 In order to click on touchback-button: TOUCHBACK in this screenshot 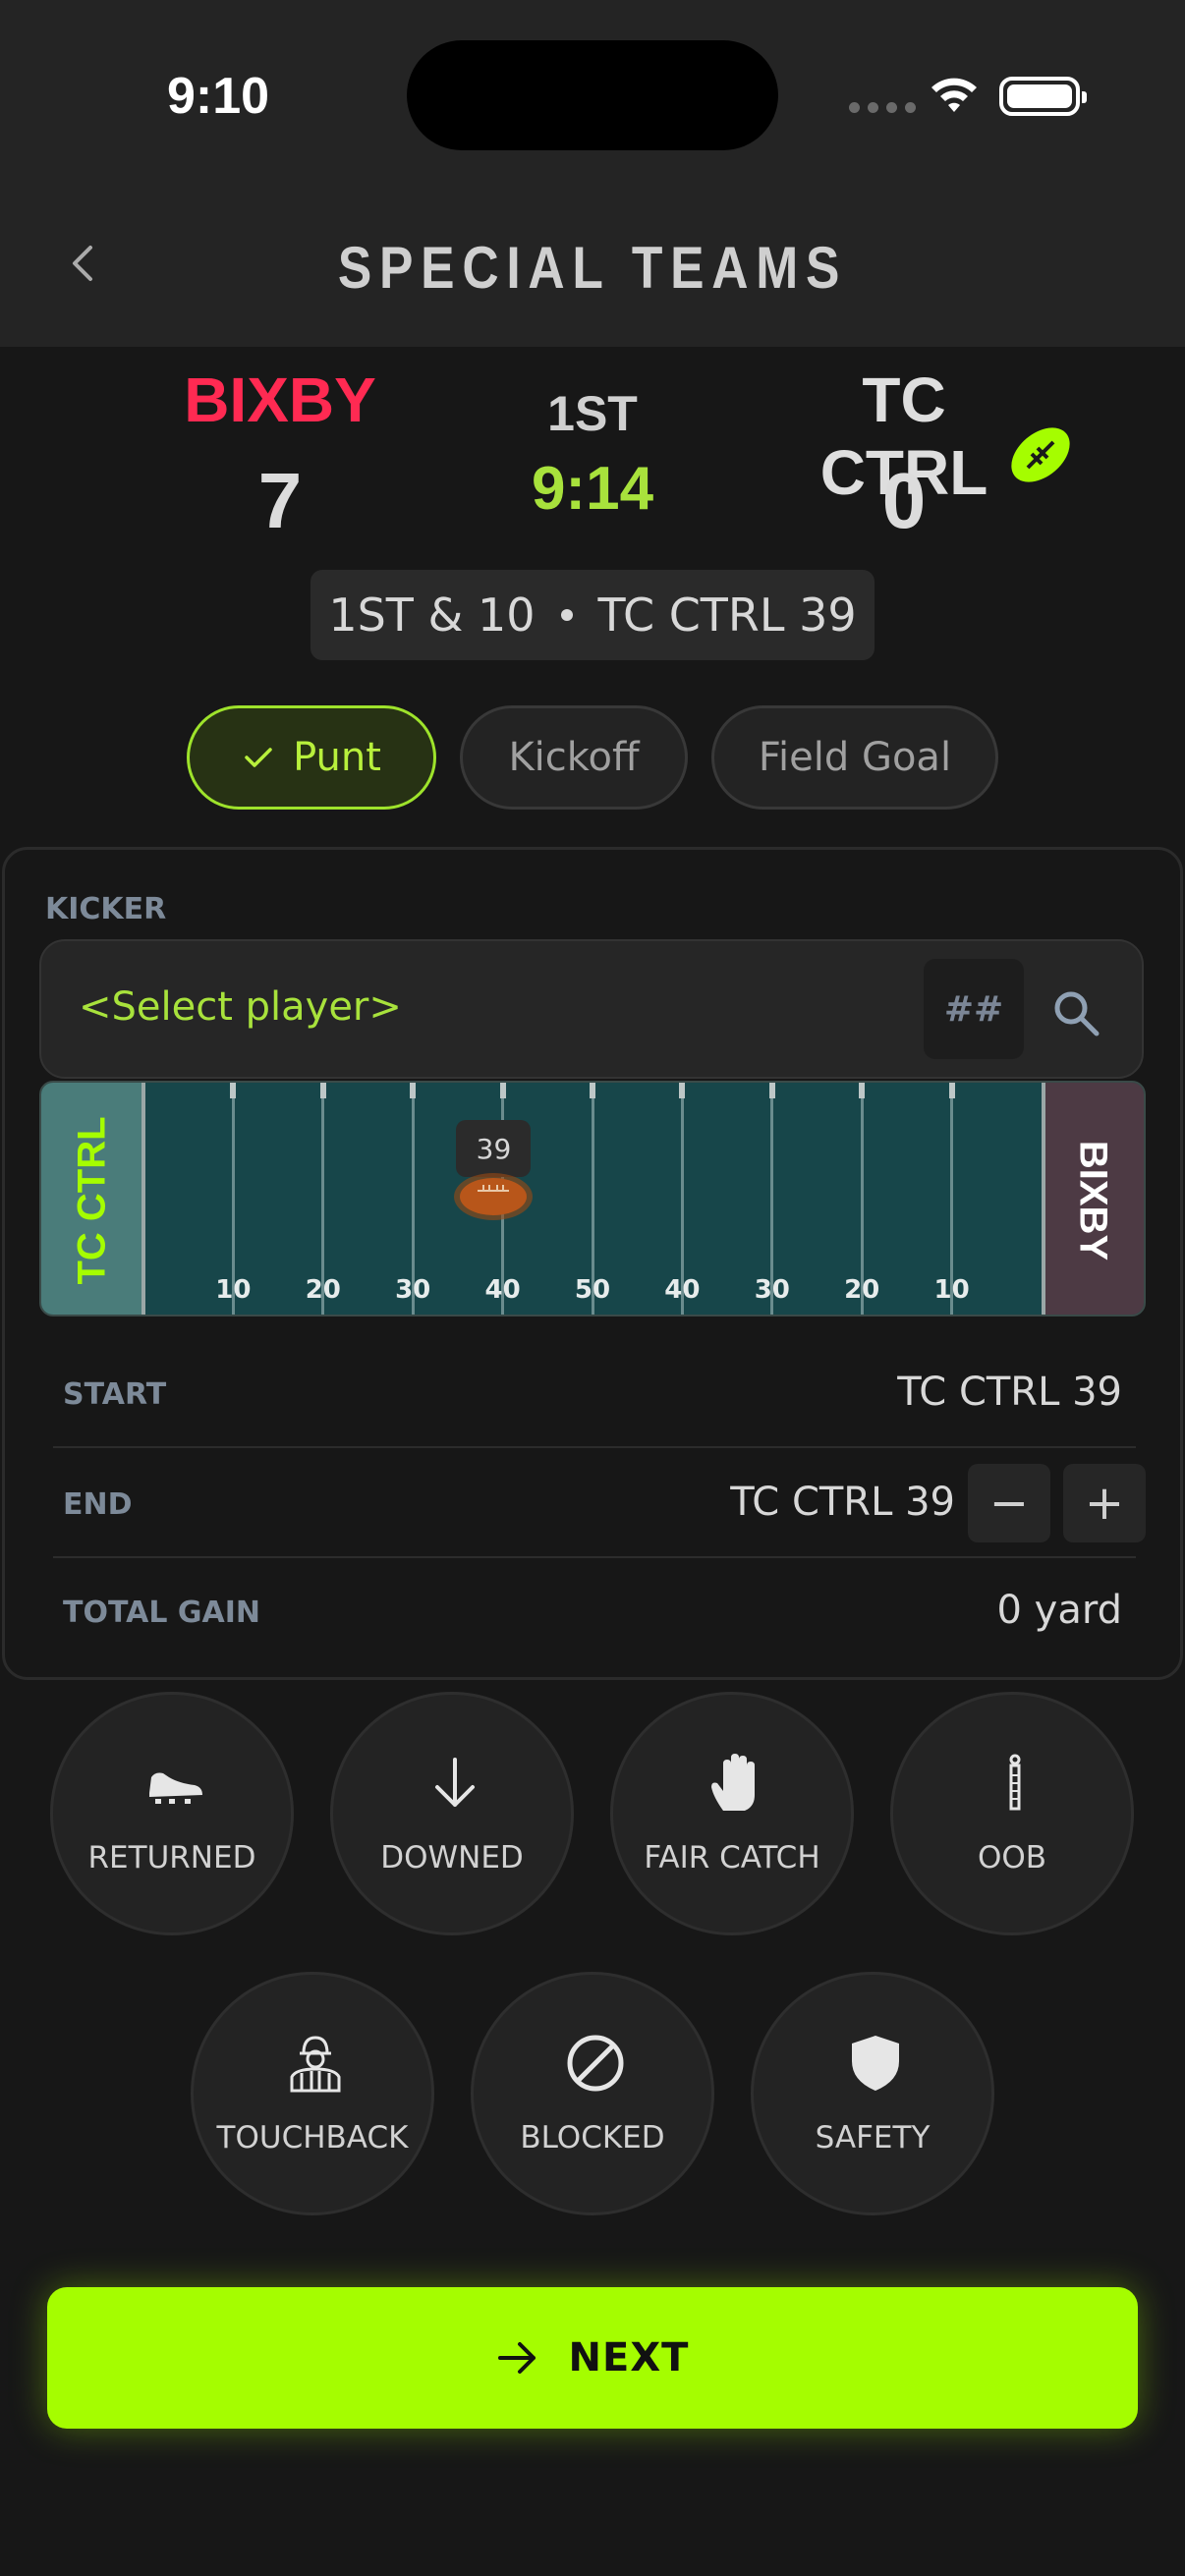, I will do `click(313, 2093)`.